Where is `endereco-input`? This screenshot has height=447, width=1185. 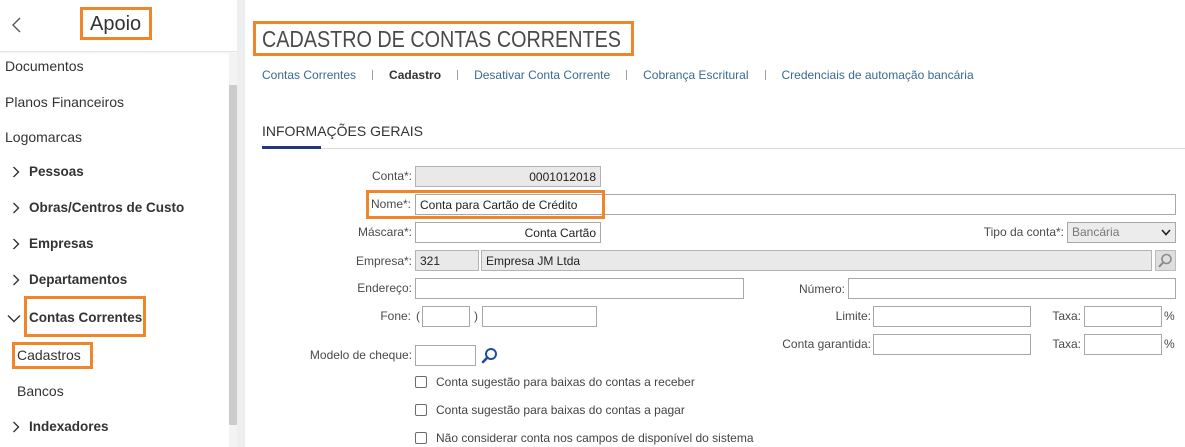
endereco-input is located at coordinates (579, 288).